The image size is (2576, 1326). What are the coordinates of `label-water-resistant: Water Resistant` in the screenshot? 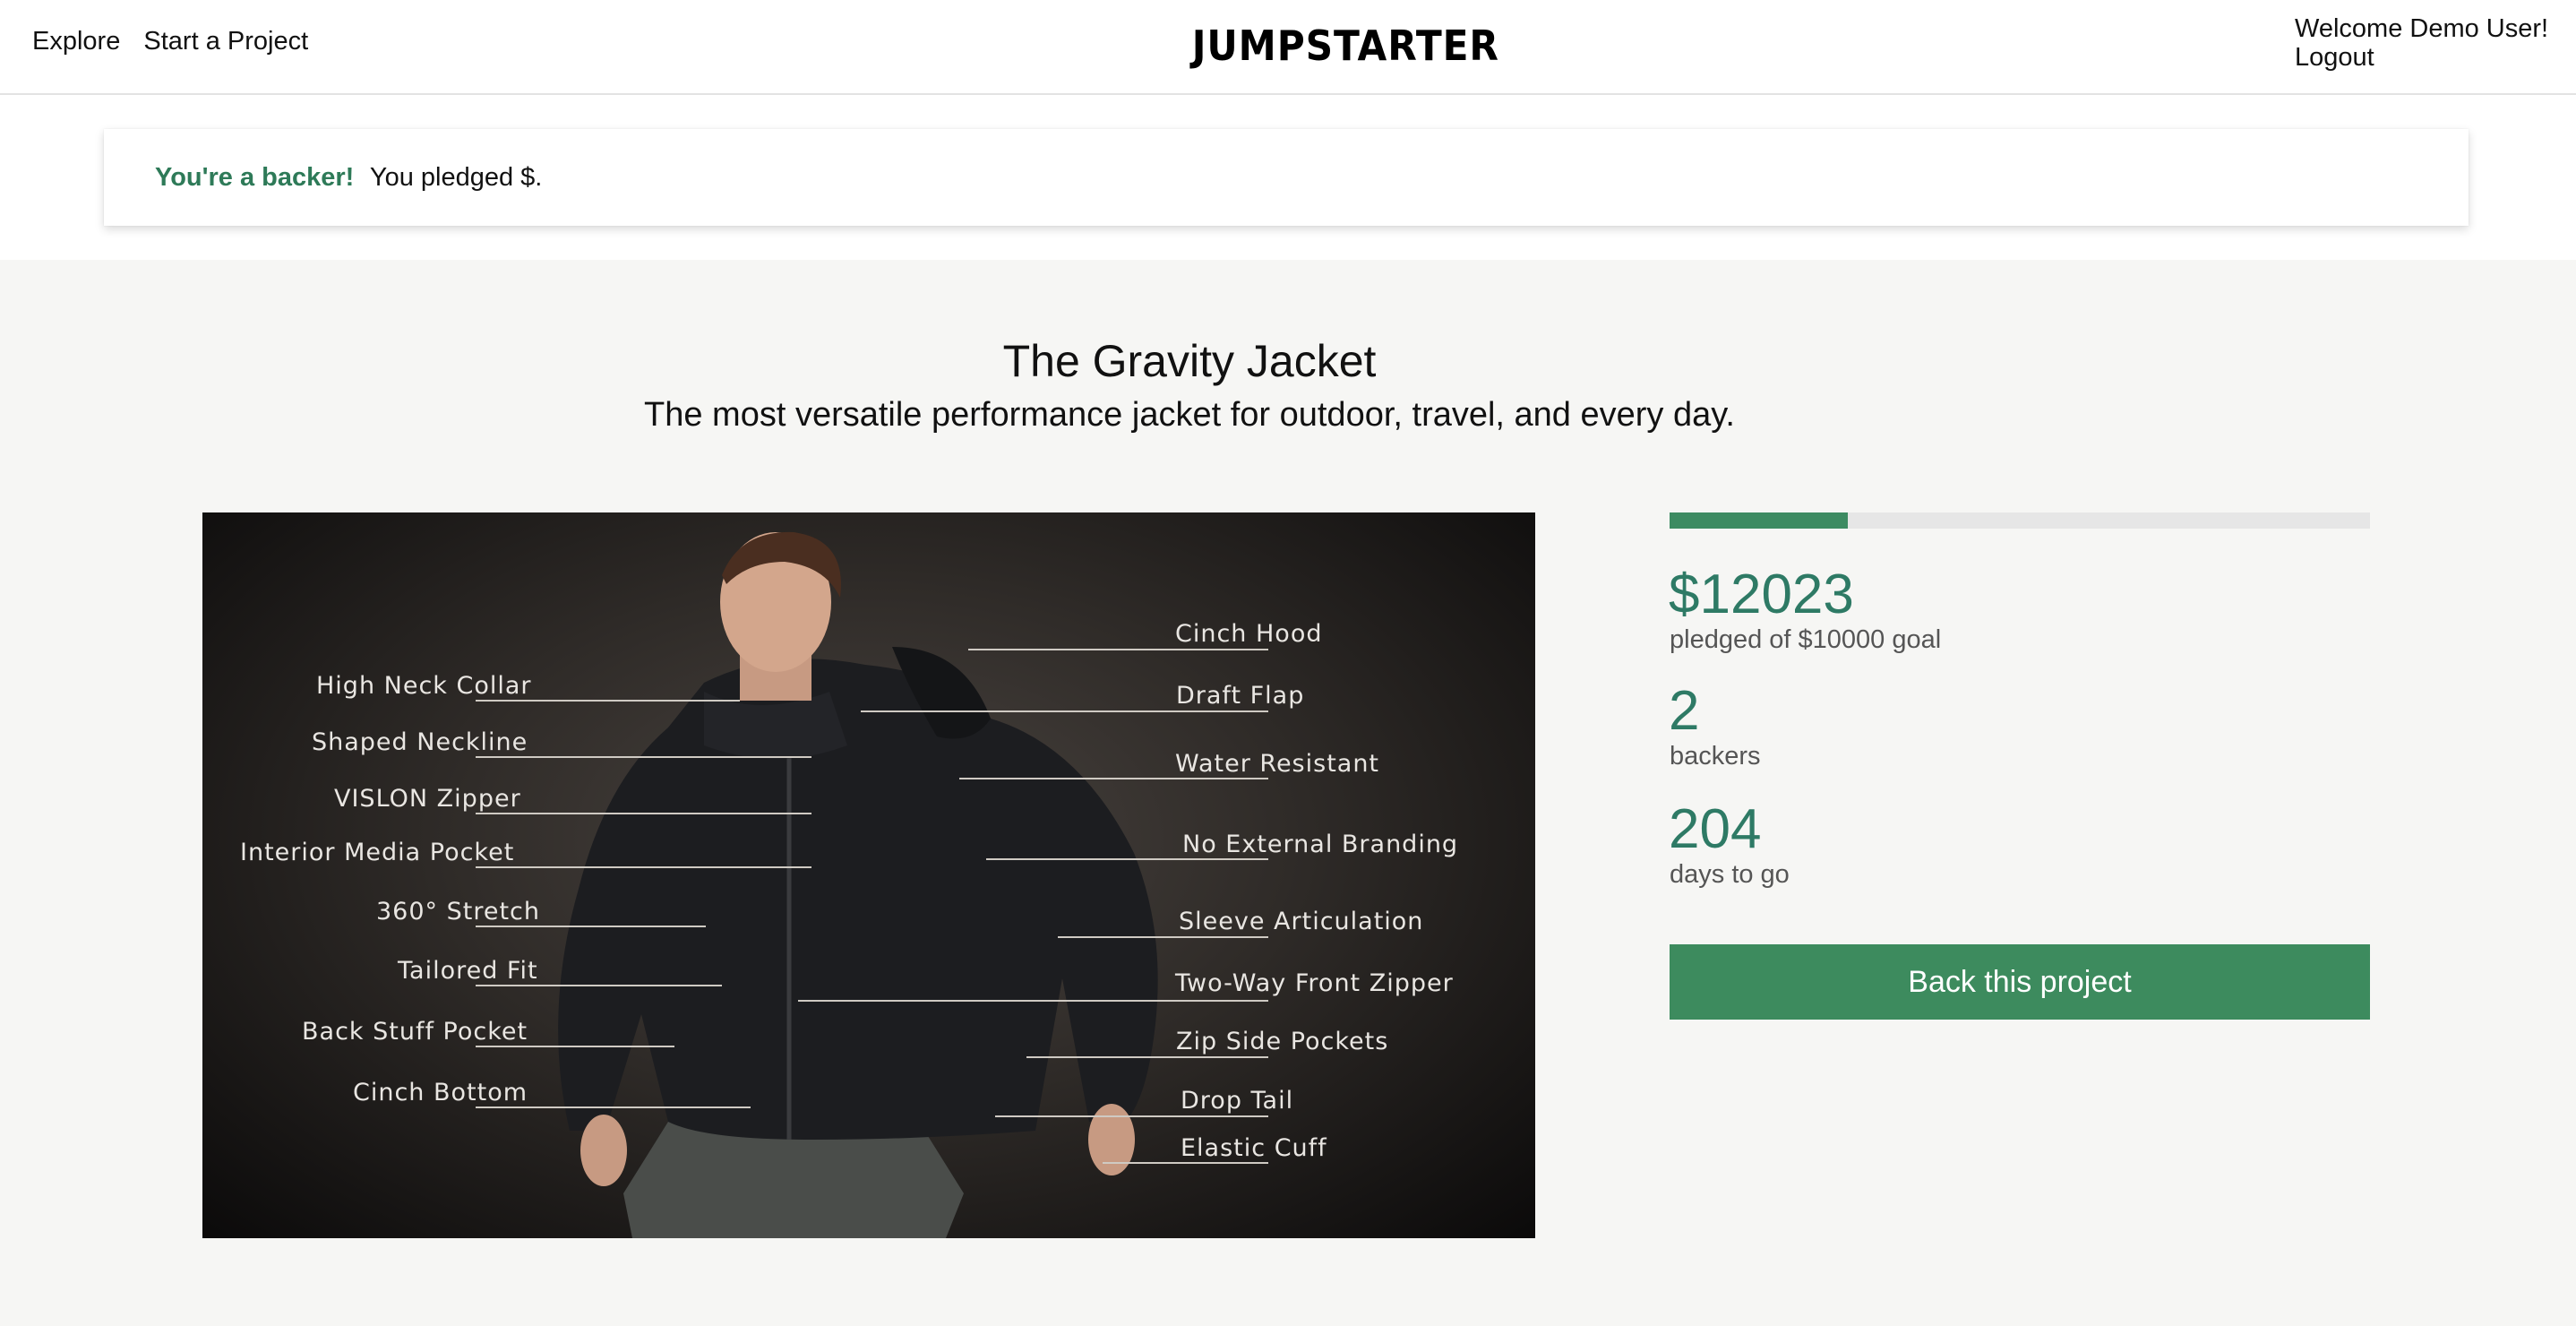 It's located at (1277, 764).